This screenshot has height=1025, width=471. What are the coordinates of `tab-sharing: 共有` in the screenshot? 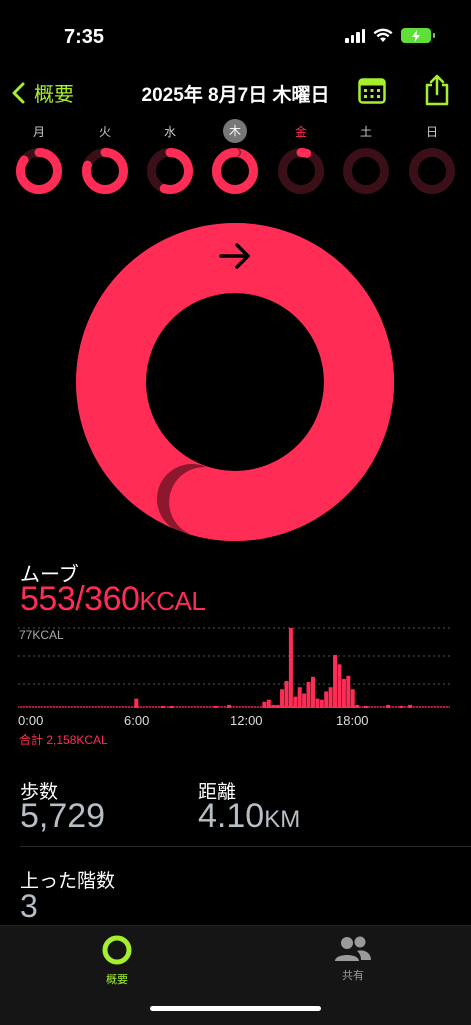 It's located at (353, 958).